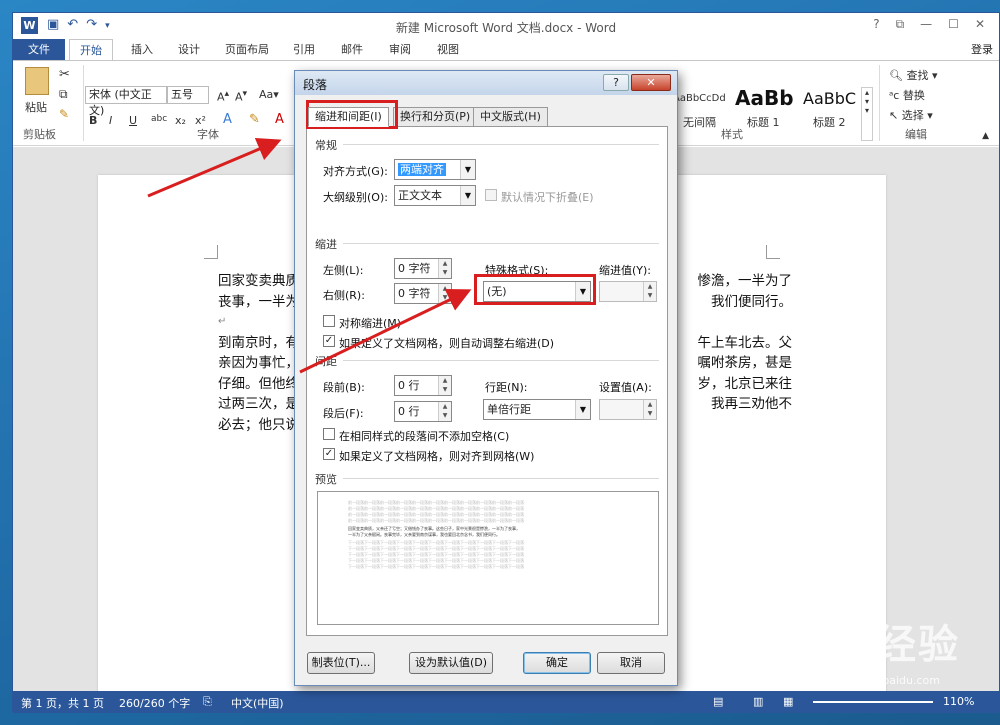  I want to click on section-general: 常规, so click(326, 145).